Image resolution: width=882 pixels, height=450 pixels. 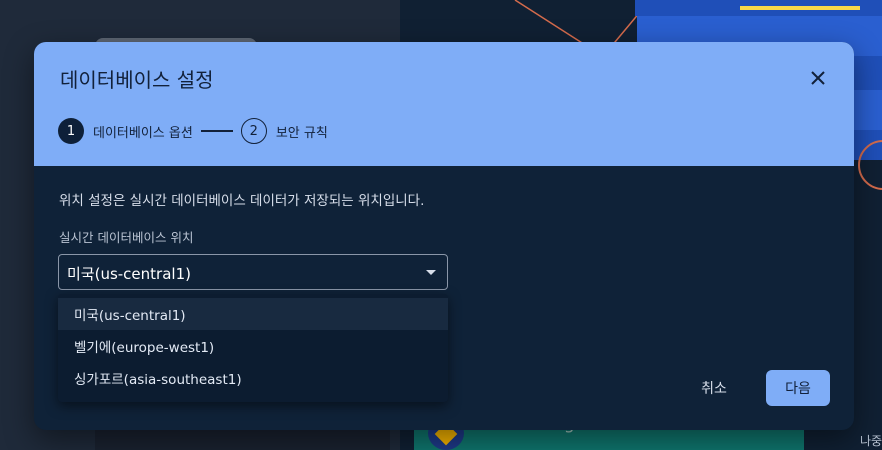 I want to click on dropdown-arrow-icon, so click(x=431, y=272).